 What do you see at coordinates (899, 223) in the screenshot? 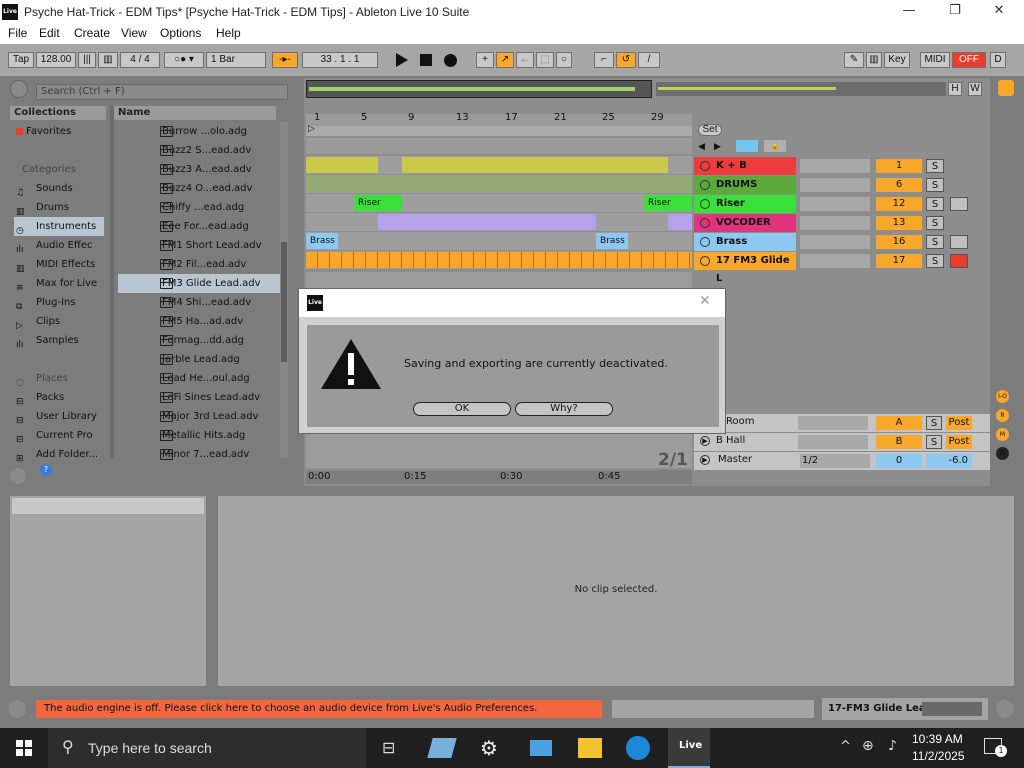
I see `track-number: 13` at bounding box center [899, 223].